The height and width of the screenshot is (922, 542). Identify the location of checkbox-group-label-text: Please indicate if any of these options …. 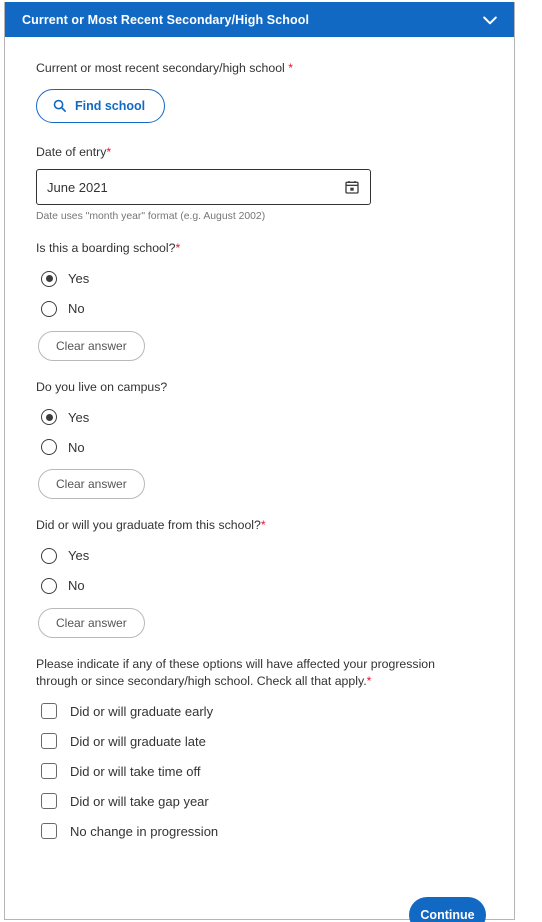
(235, 672).